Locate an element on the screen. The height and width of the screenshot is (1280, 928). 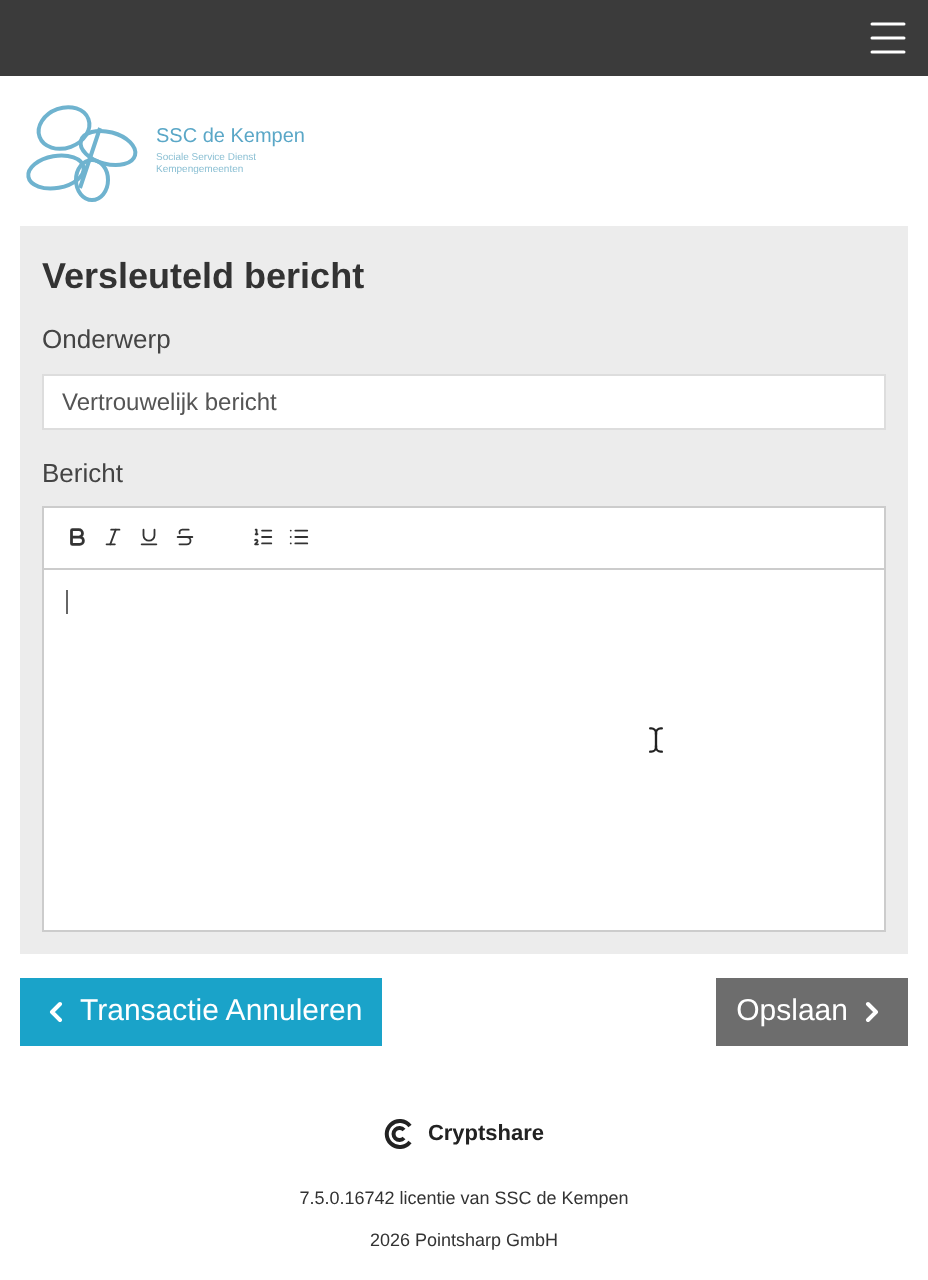
copyright-text: 2026 Pointsharp GmbH is located at coordinates (464, 1241).